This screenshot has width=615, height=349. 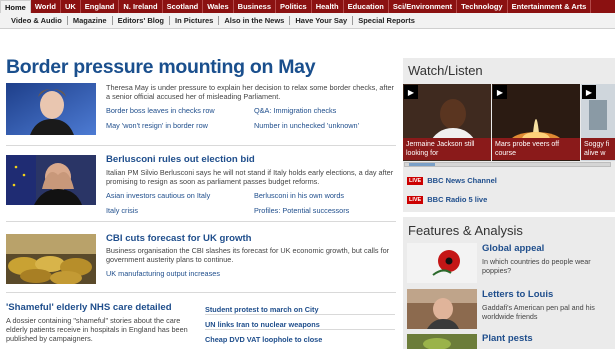 I want to click on link-number-unchecked: Number in unchecked 'unknown', so click(x=306, y=125).